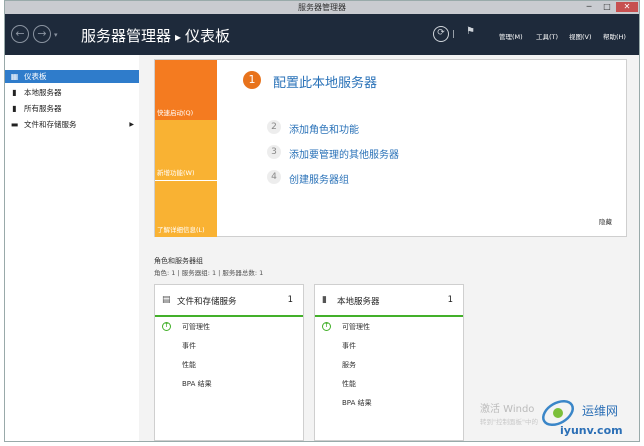 This screenshot has width=644, height=446. I want to click on configure-local-server-link: 配置此本地服务器, so click(325, 81).